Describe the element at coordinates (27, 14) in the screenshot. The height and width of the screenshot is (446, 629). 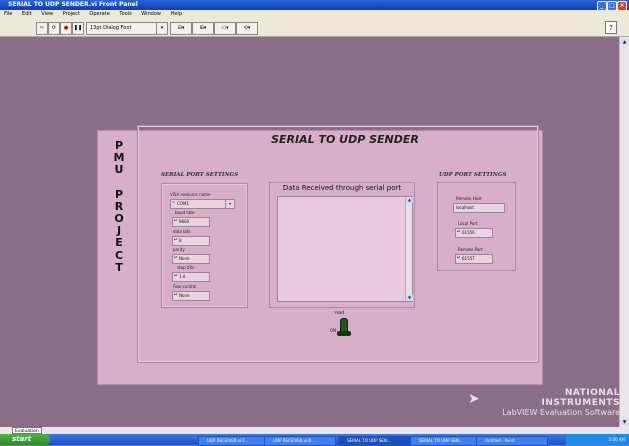
I see `menu-edit: Edit` at that location.